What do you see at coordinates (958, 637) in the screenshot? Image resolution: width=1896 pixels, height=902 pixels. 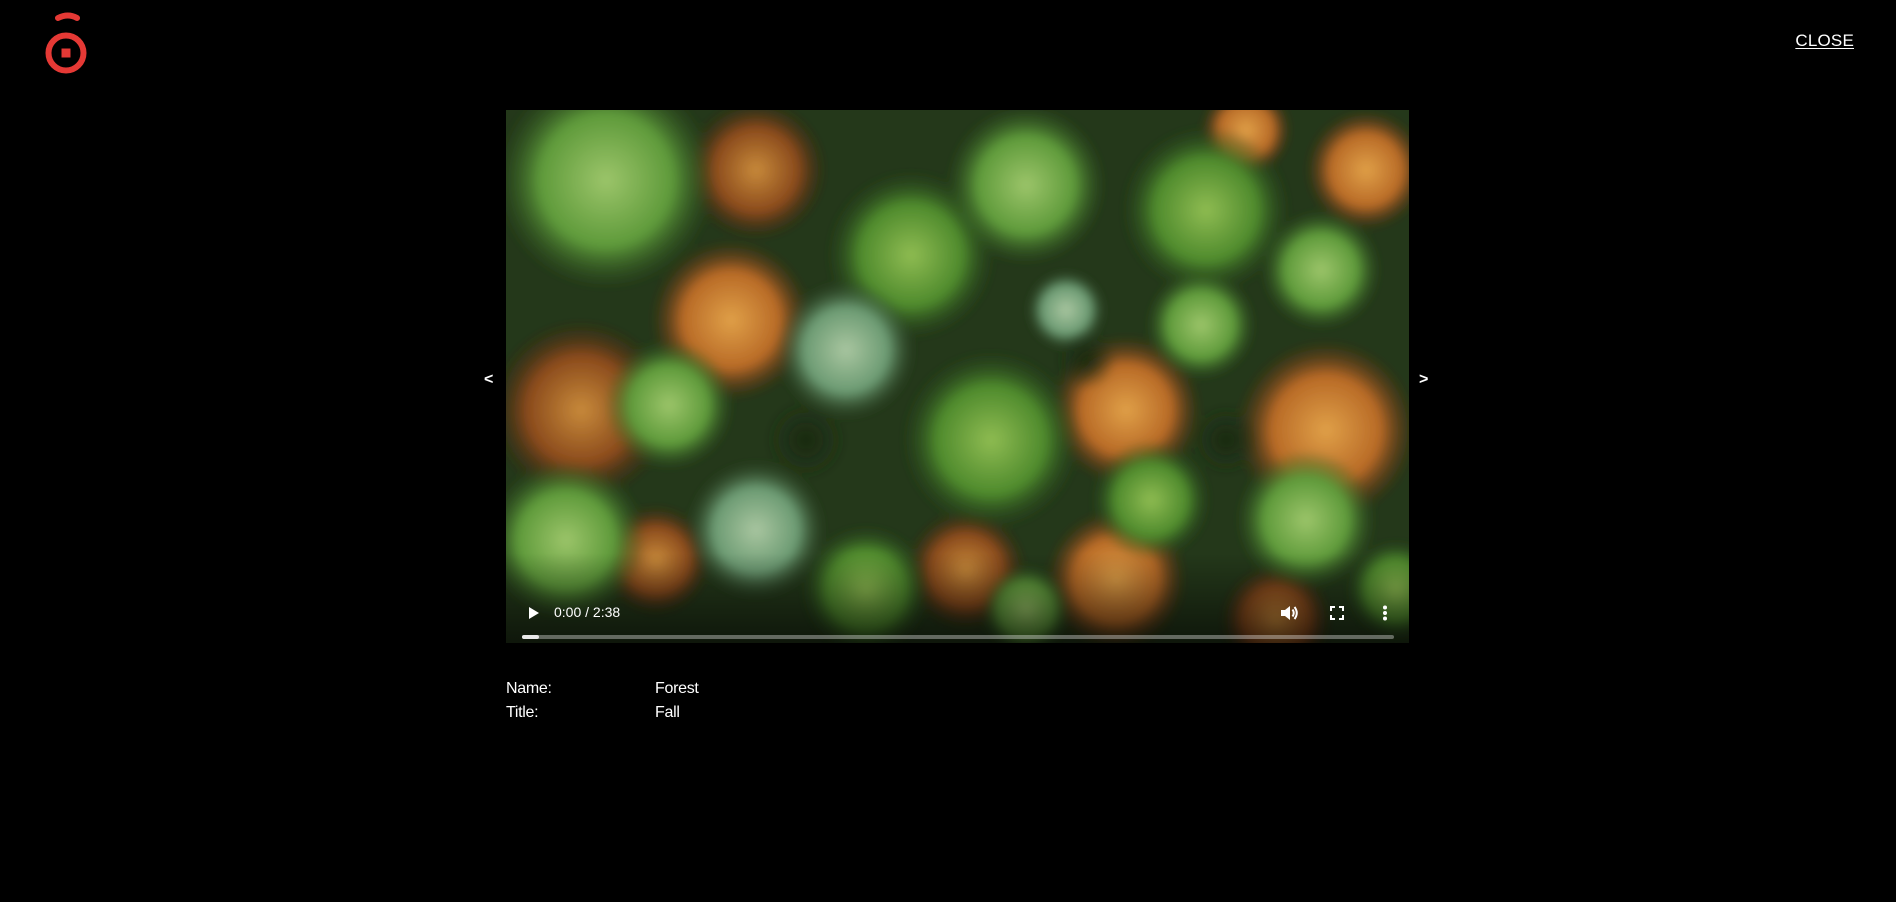 I see `progress-bar` at bounding box center [958, 637].